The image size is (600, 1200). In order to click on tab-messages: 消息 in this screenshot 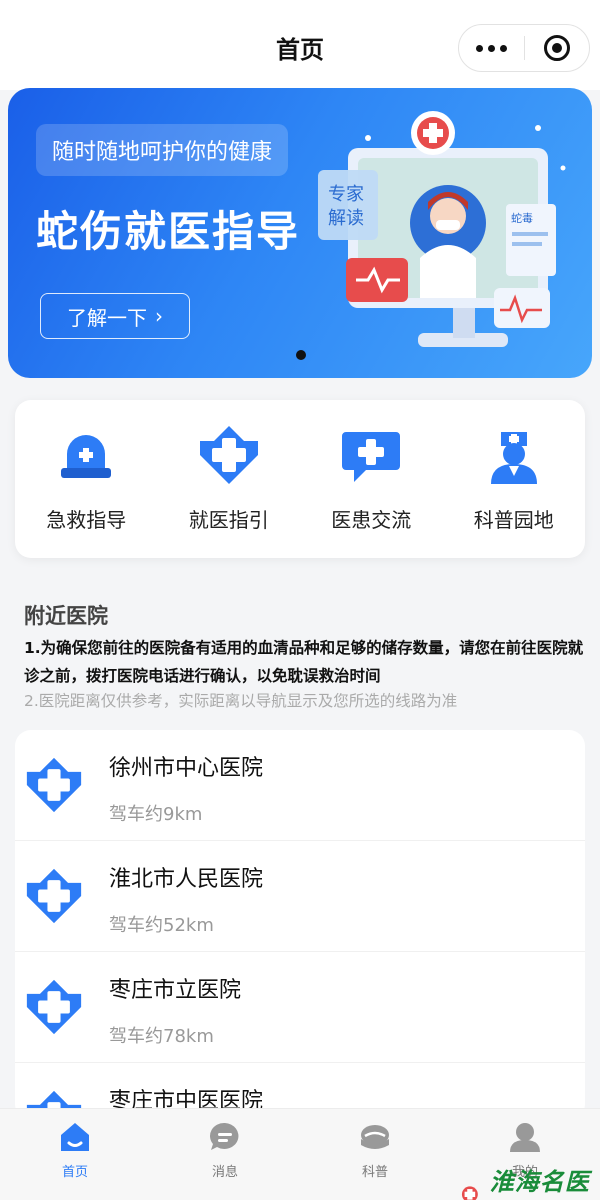, I will do `click(225, 1154)`.